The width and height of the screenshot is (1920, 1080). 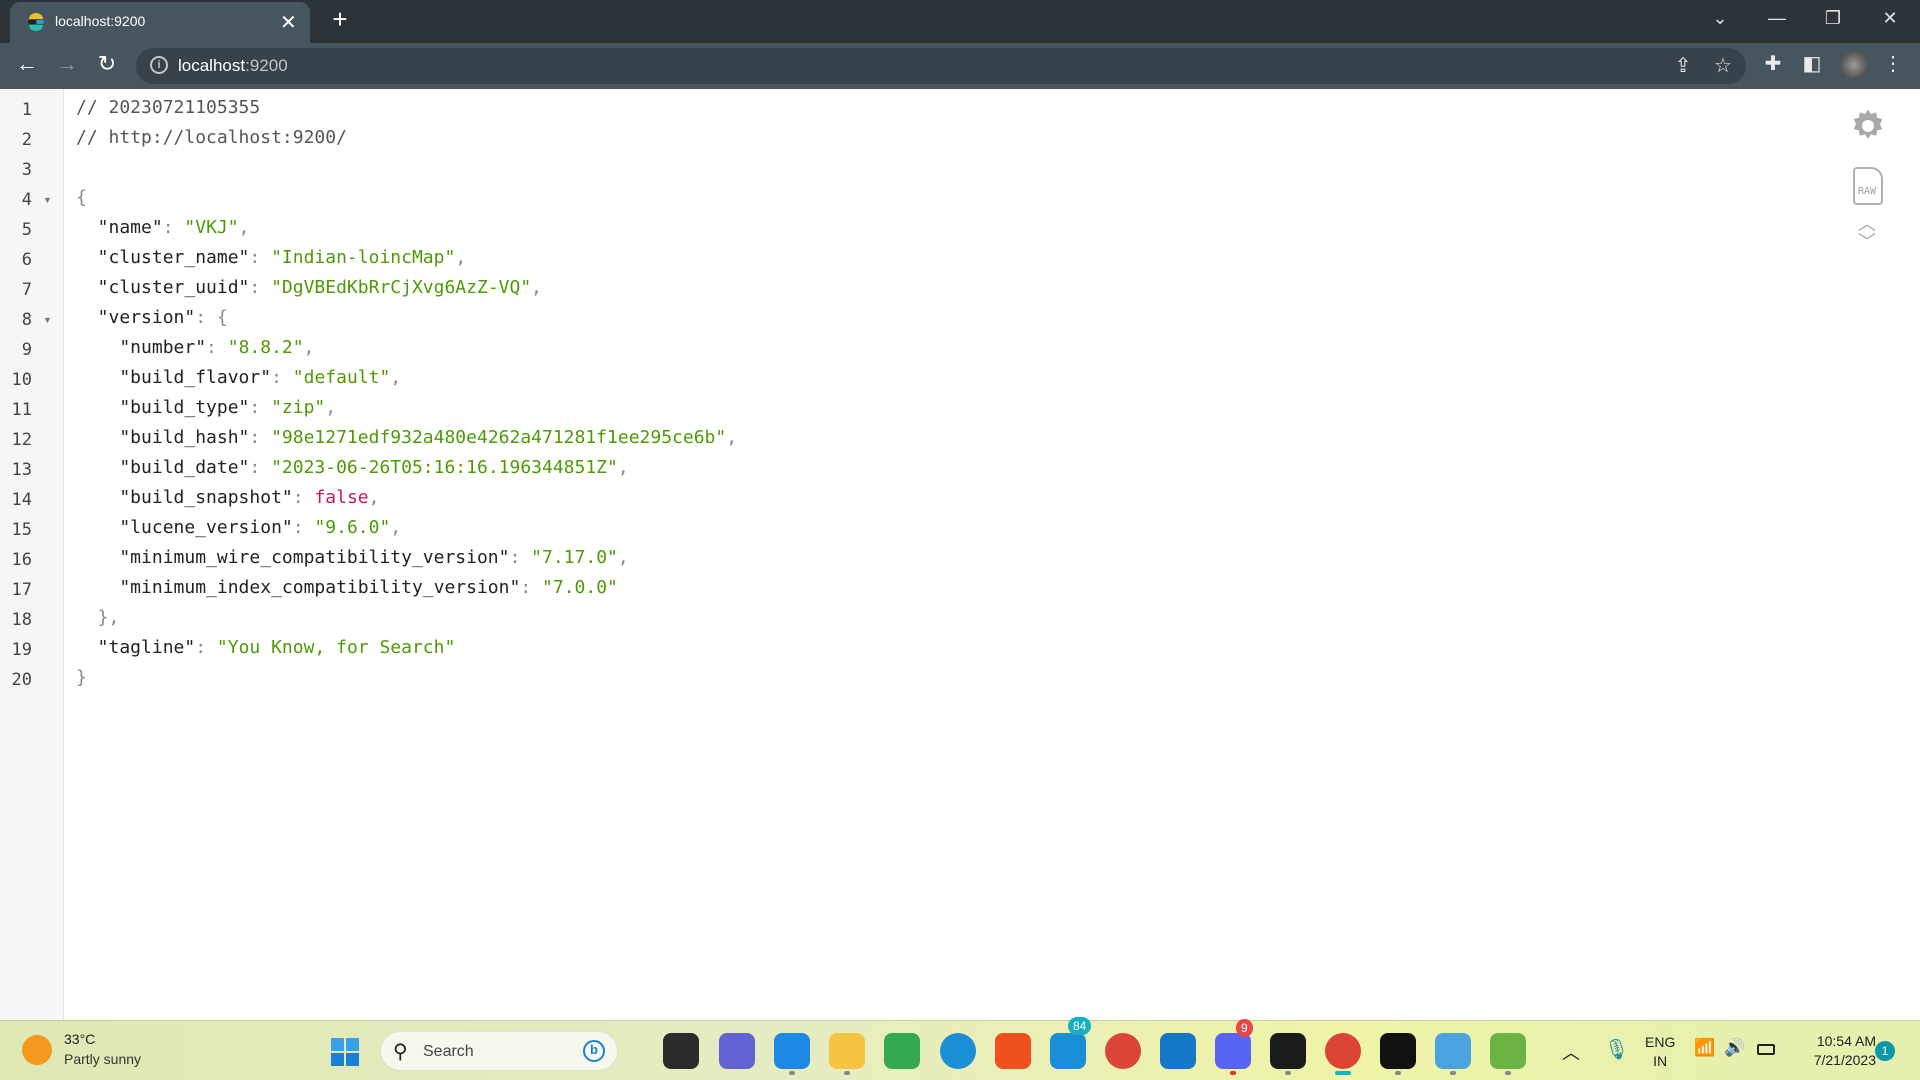 What do you see at coordinates (27, 64) in the screenshot?
I see `back-button: ←` at bounding box center [27, 64].